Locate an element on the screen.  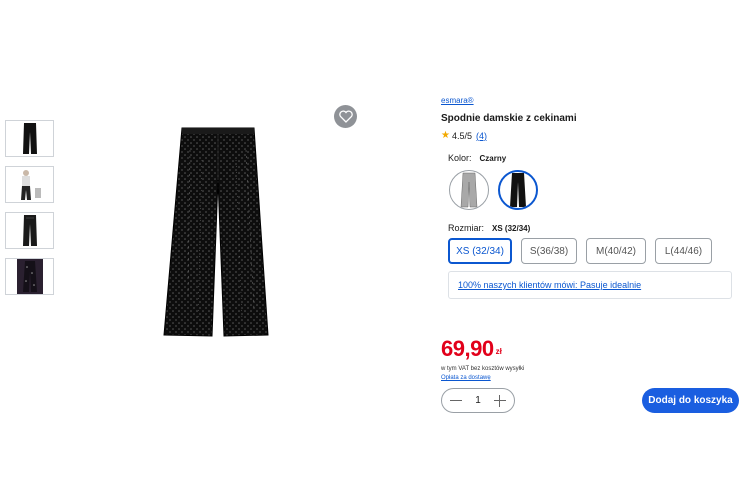
product-title: Spodnie damskie z cekinami is located at coordinates (509, 118).